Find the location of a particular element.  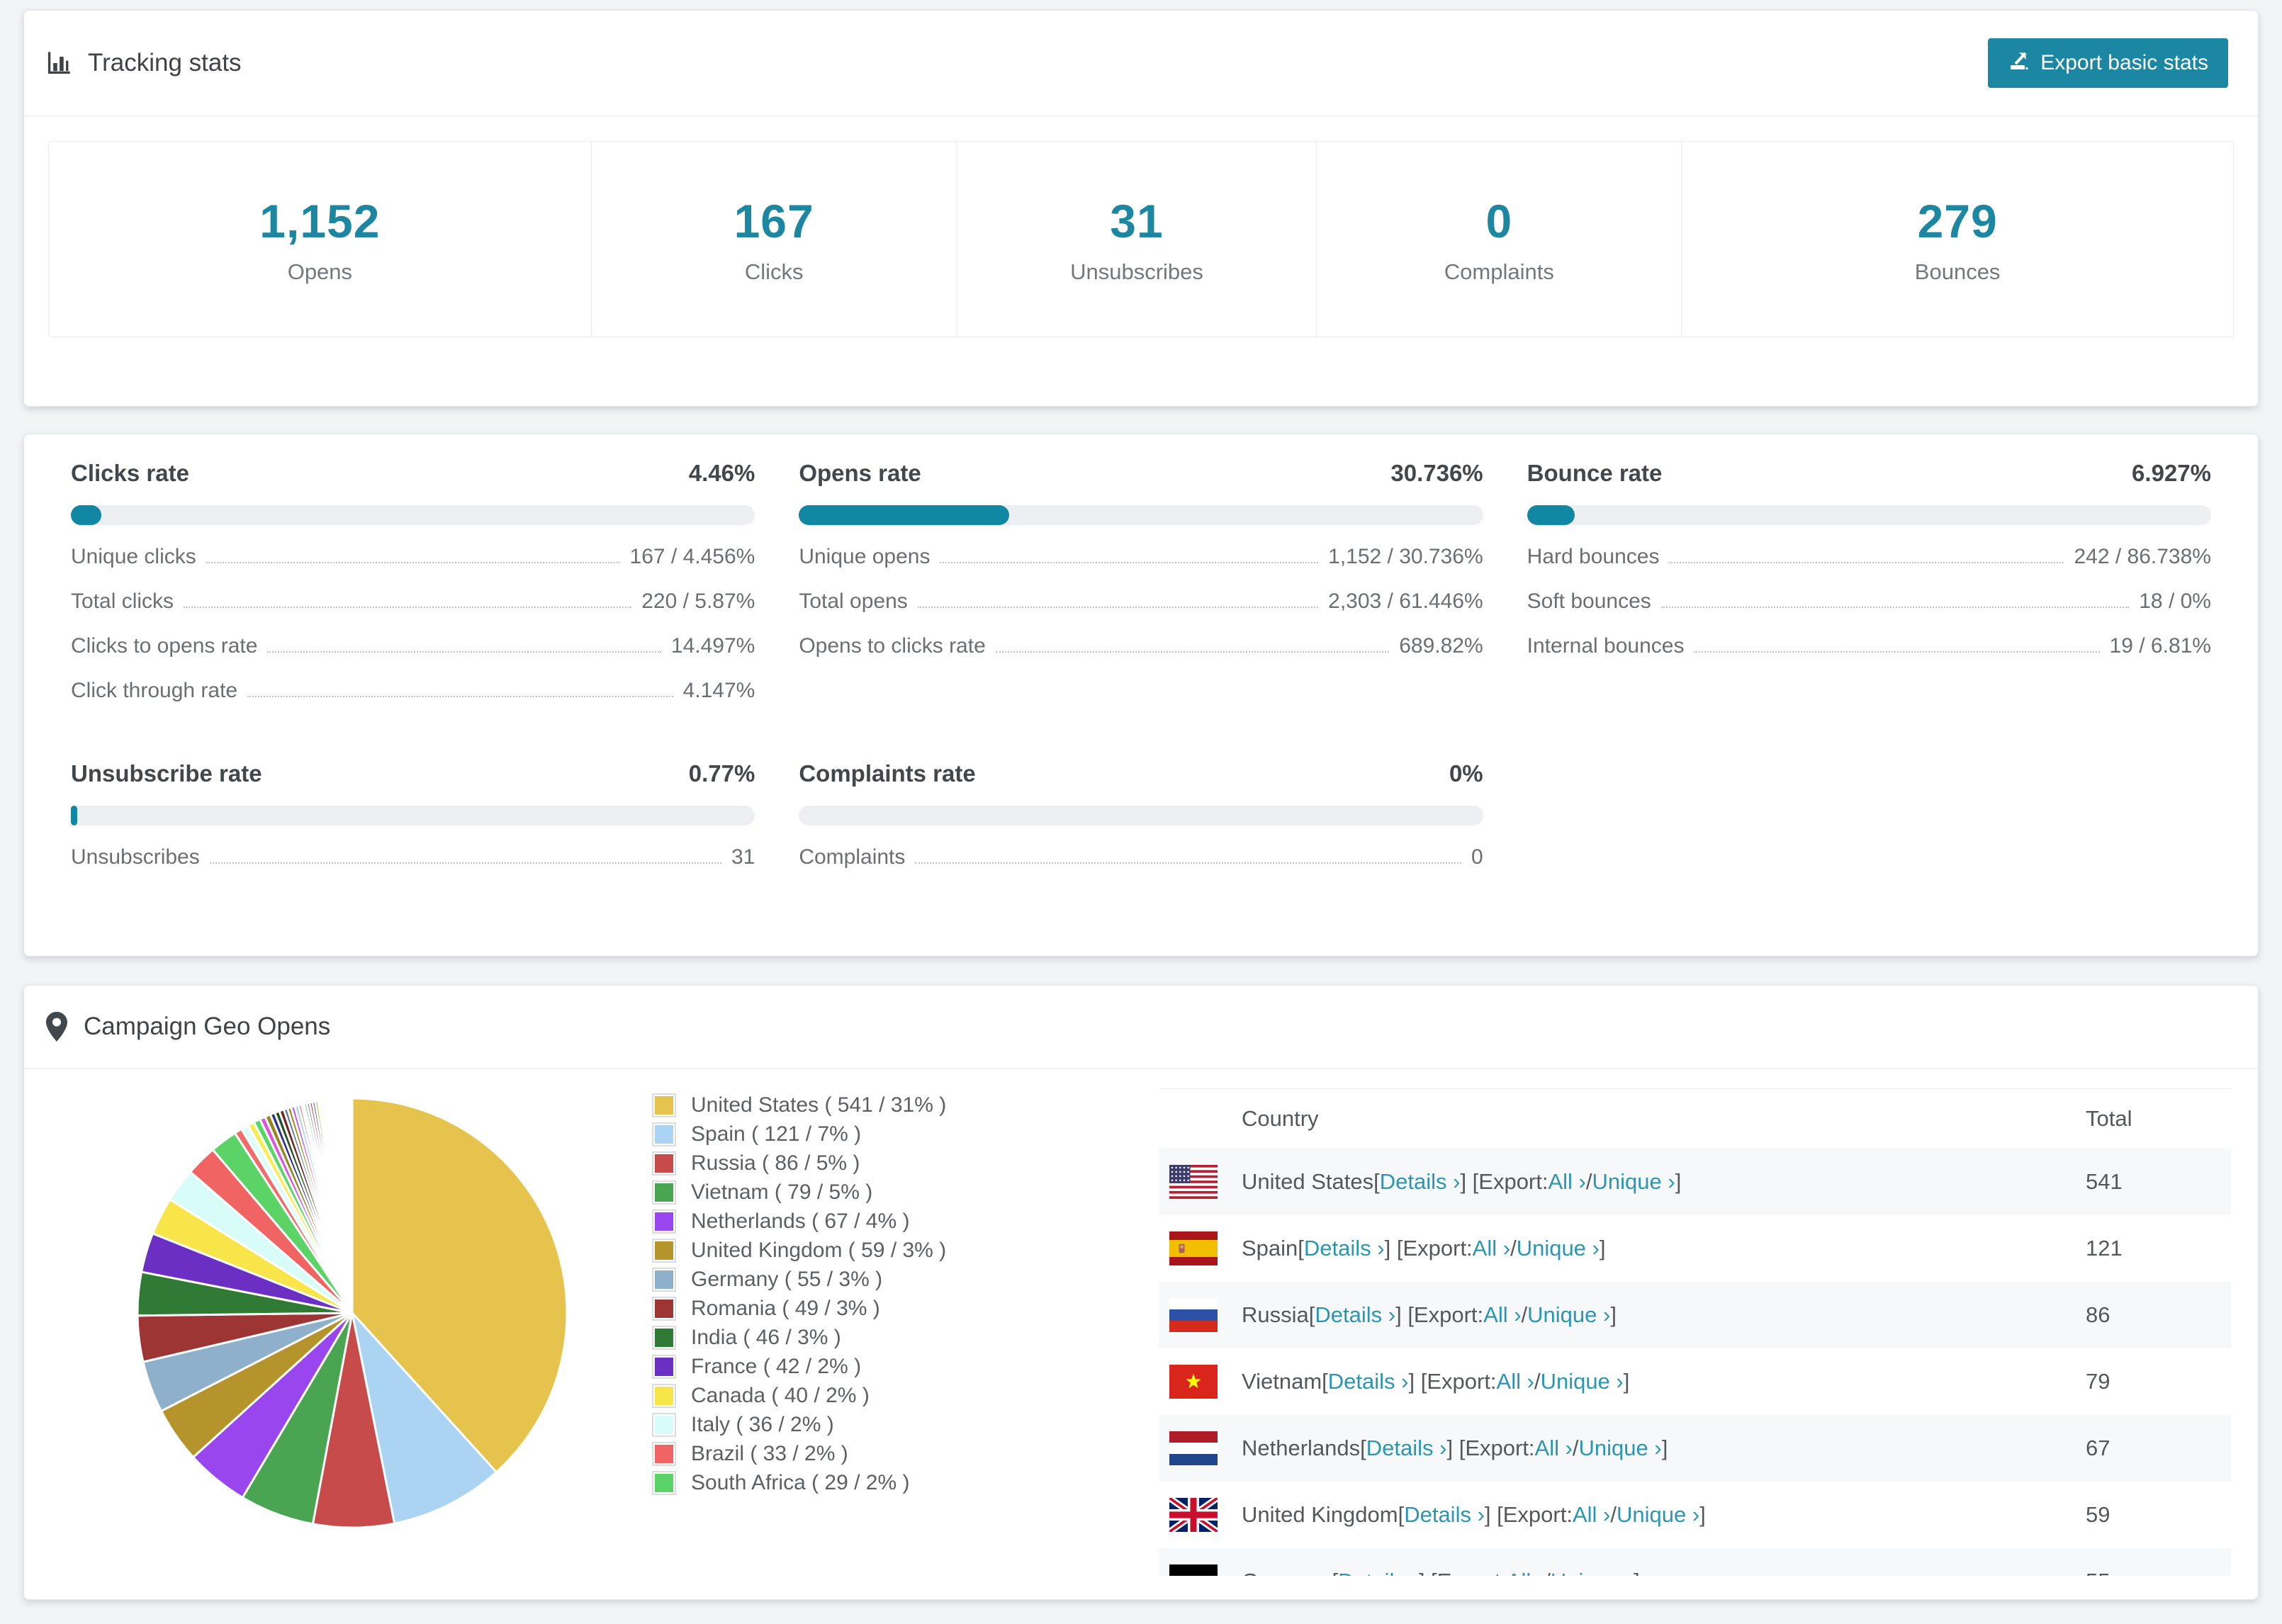

stat-row-complaints: Complaints 0 is located at coordinates (1141, 857).